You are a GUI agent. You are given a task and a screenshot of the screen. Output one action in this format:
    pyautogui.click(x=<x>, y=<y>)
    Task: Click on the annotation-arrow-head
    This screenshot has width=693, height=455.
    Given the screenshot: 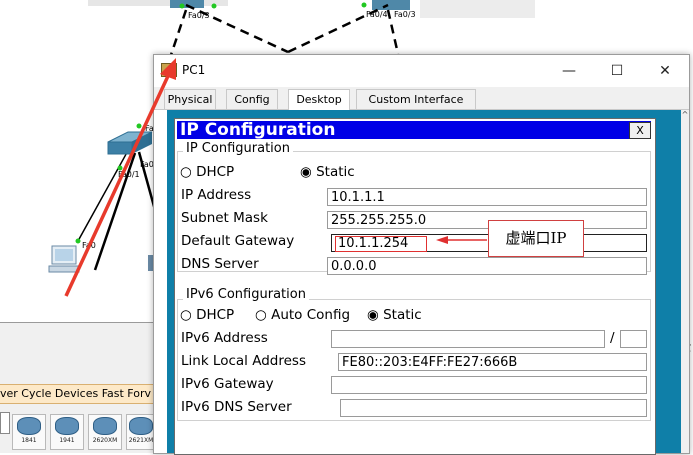 What is the action you would take?
    pyautogui.click(x=442, y=240)
    